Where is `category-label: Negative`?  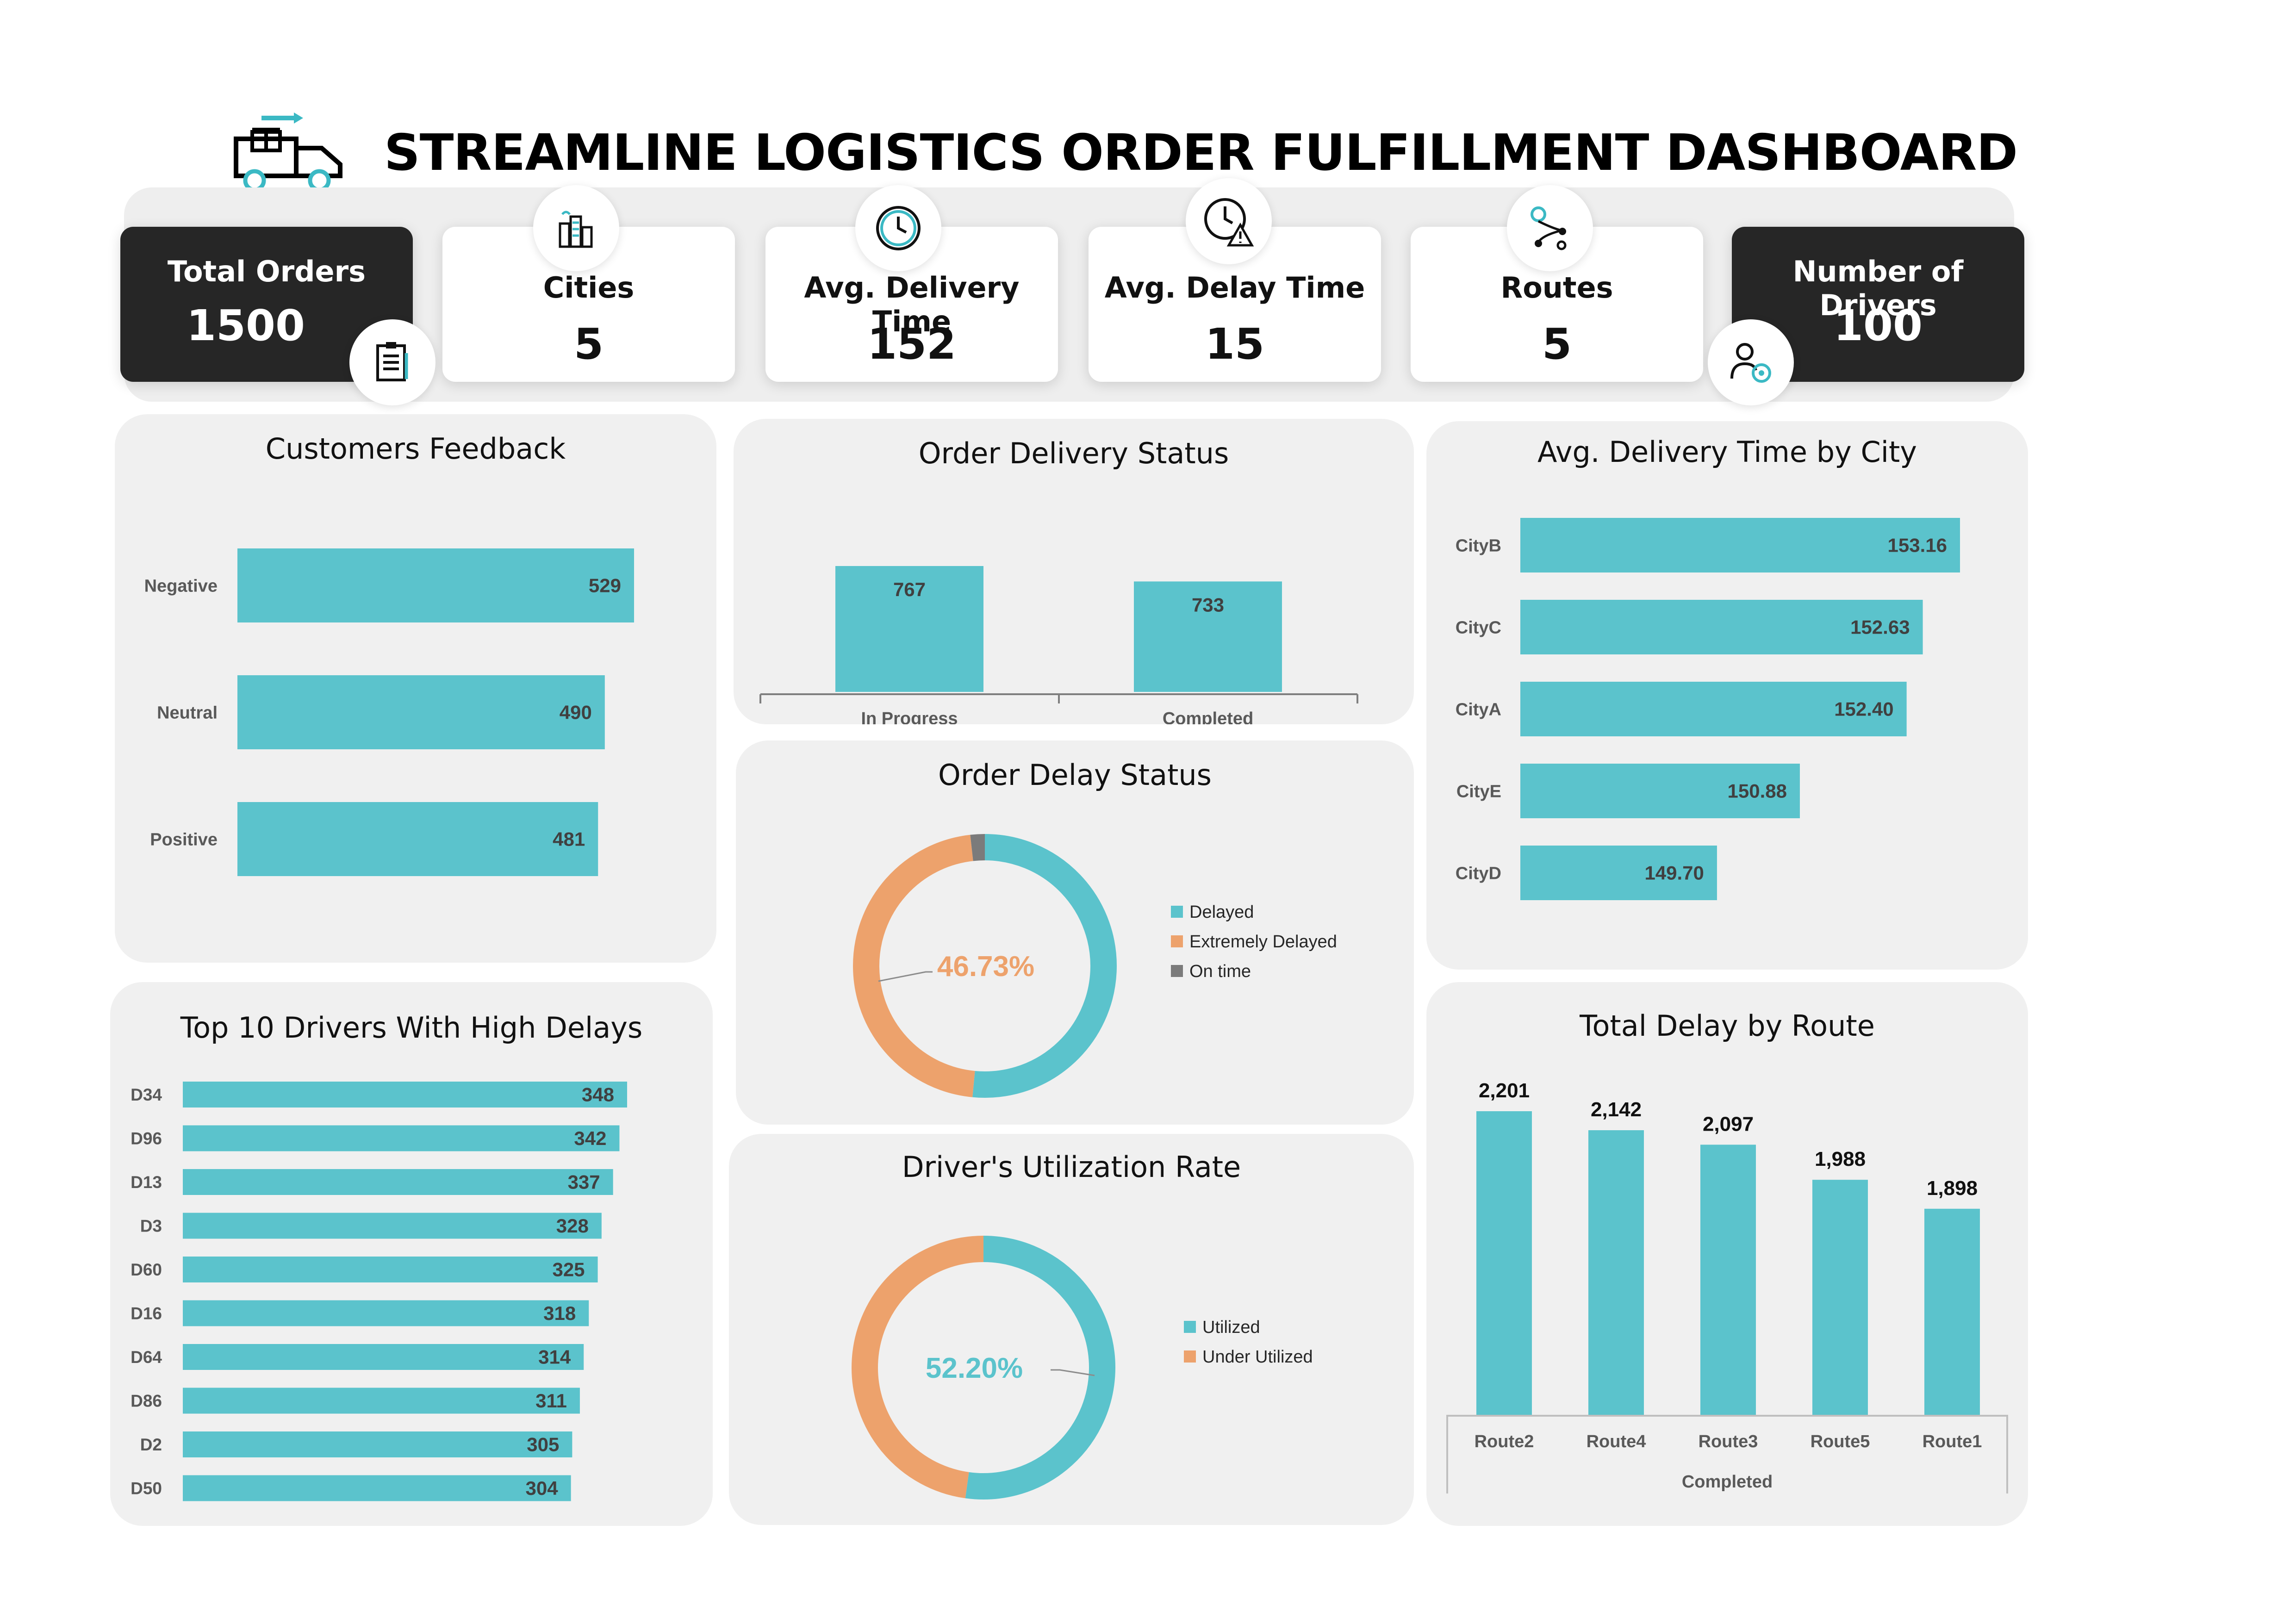
category-label: Negative is located at coordinates (181, 586).